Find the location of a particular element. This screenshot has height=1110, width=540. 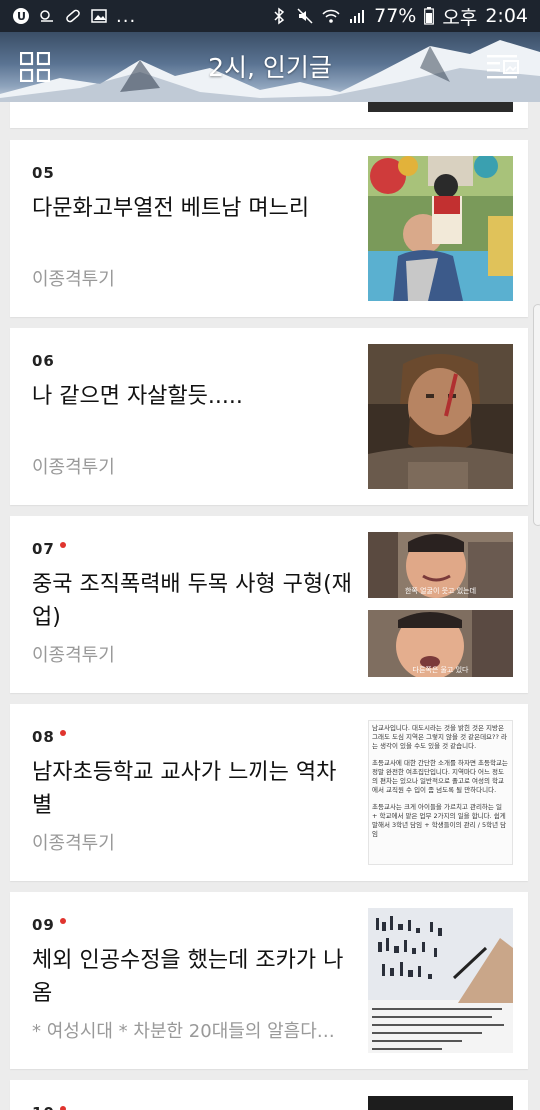

battery-icon is located at coordinates (429, 16).